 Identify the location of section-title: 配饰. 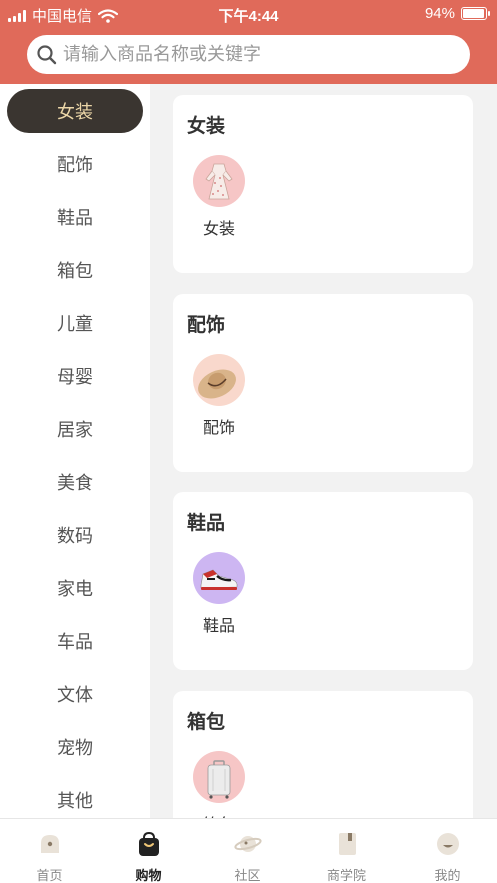
(206, 325).